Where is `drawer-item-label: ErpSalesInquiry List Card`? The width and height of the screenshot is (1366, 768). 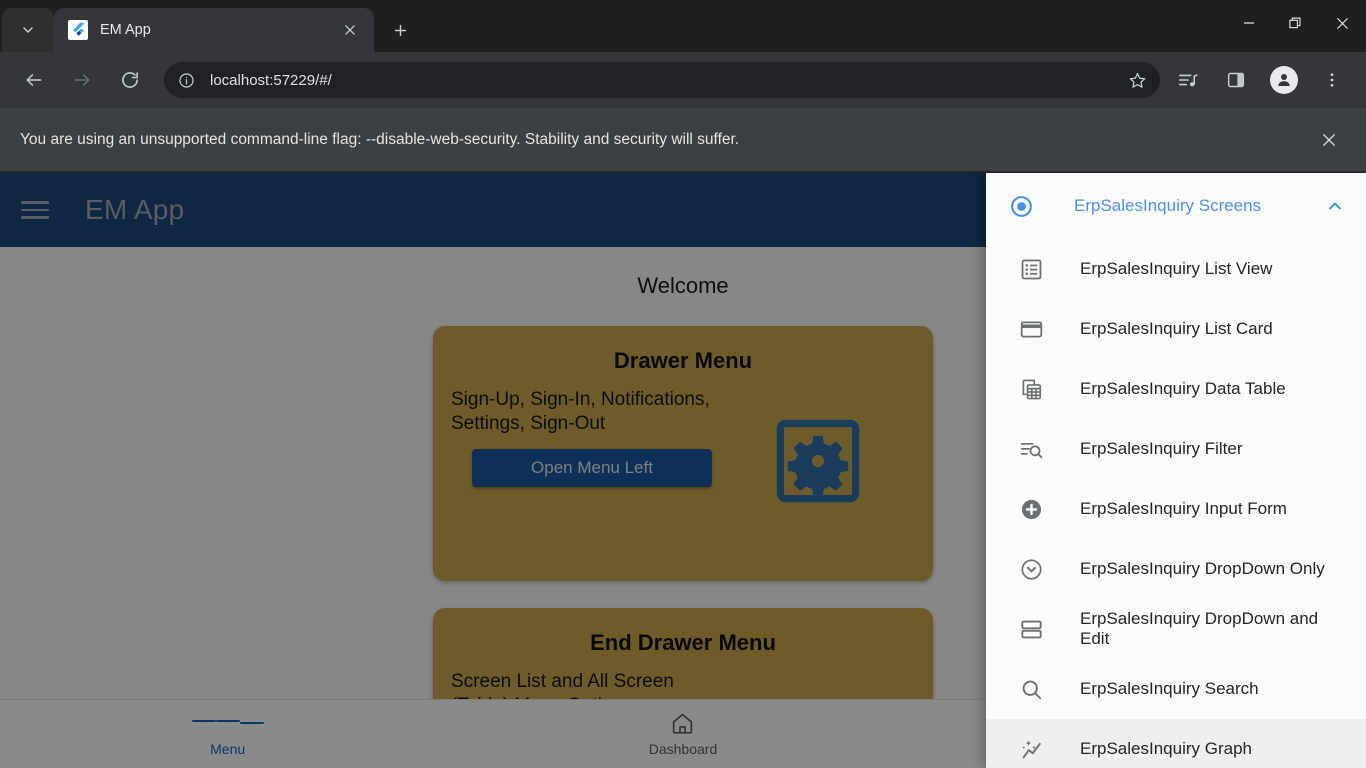
drawer-item-label: ErpSalesInquiry List Card is located at coordinates (1176, 328).